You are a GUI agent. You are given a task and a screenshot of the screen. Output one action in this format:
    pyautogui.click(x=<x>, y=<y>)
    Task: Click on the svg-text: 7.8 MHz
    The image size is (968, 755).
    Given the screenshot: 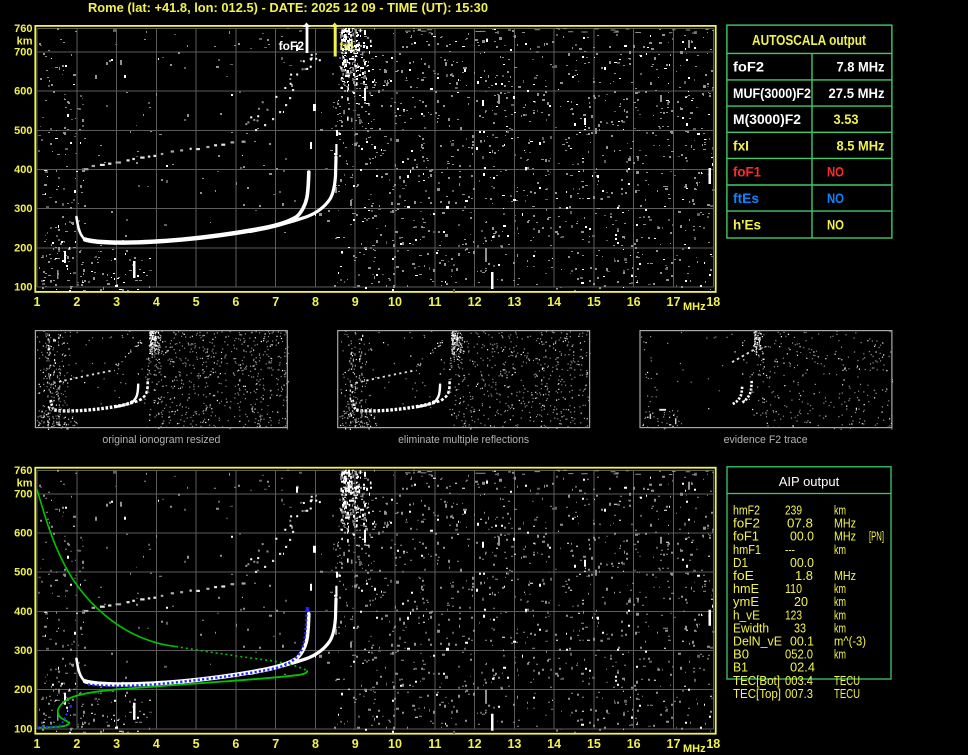 What is the action you would take?
    pyautogui.click(x=861, y=67)
    